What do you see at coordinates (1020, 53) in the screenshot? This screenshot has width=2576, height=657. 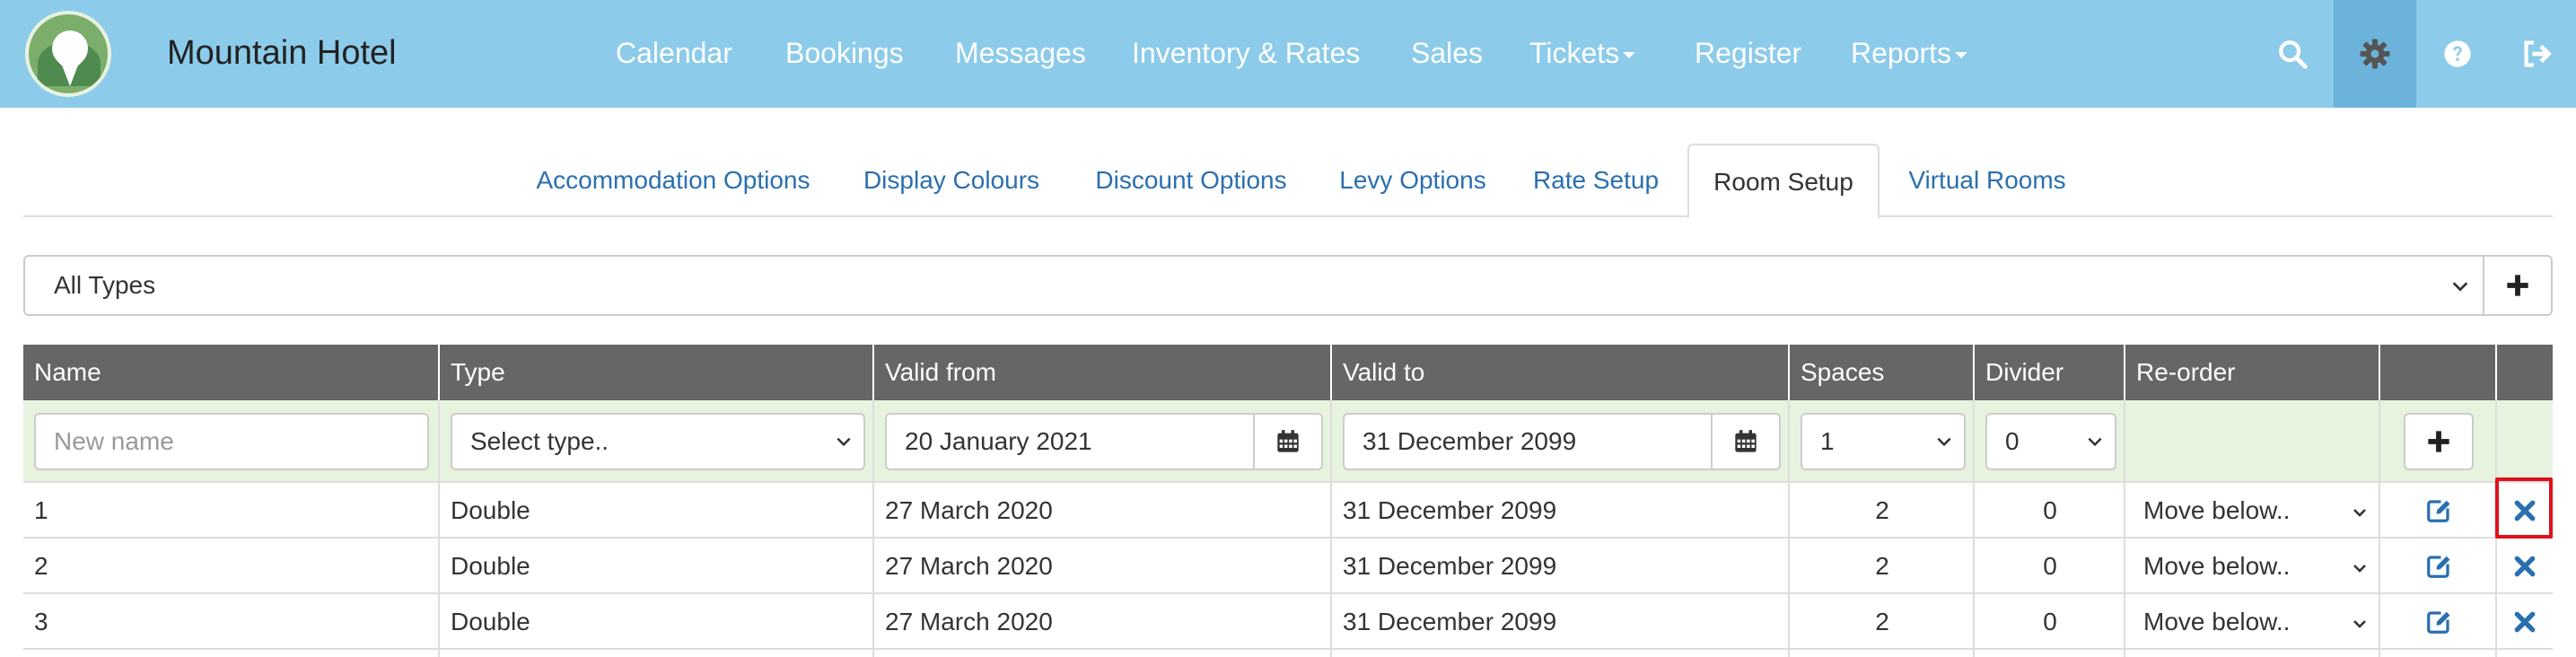 I see `nav-messages: Messages` at bounding box center [1020, 53].